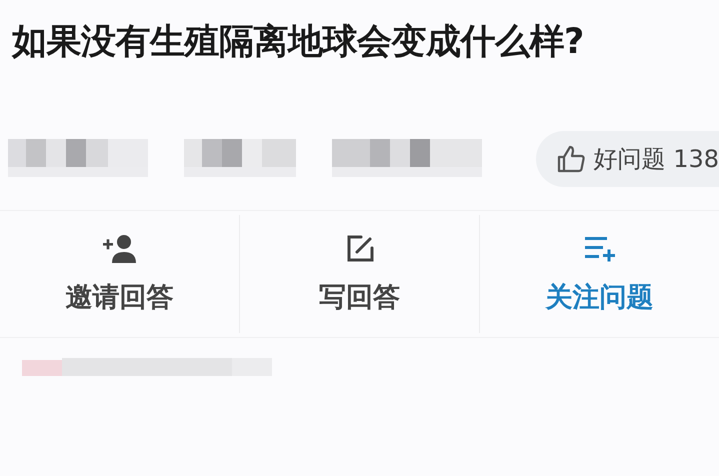  I want to click on good-question-button: 好问题 138, so click(627, 159).